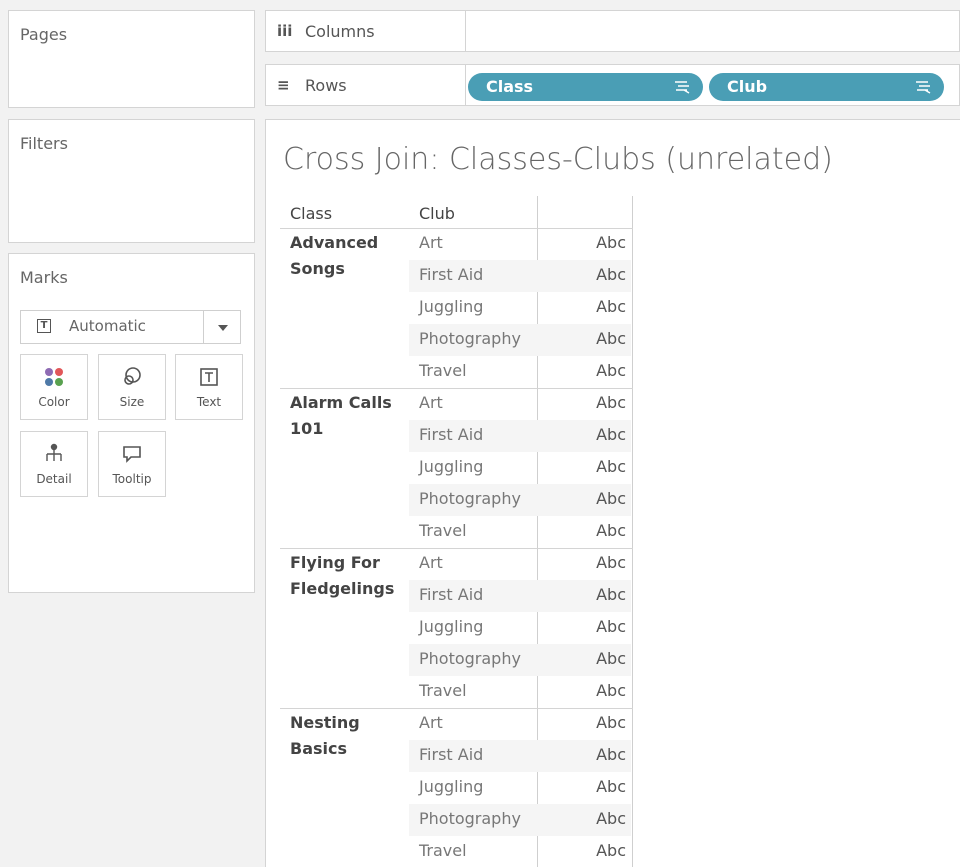 The image size is (960, 867). I want to click on pages-panel: Pages, so click(131, 59).